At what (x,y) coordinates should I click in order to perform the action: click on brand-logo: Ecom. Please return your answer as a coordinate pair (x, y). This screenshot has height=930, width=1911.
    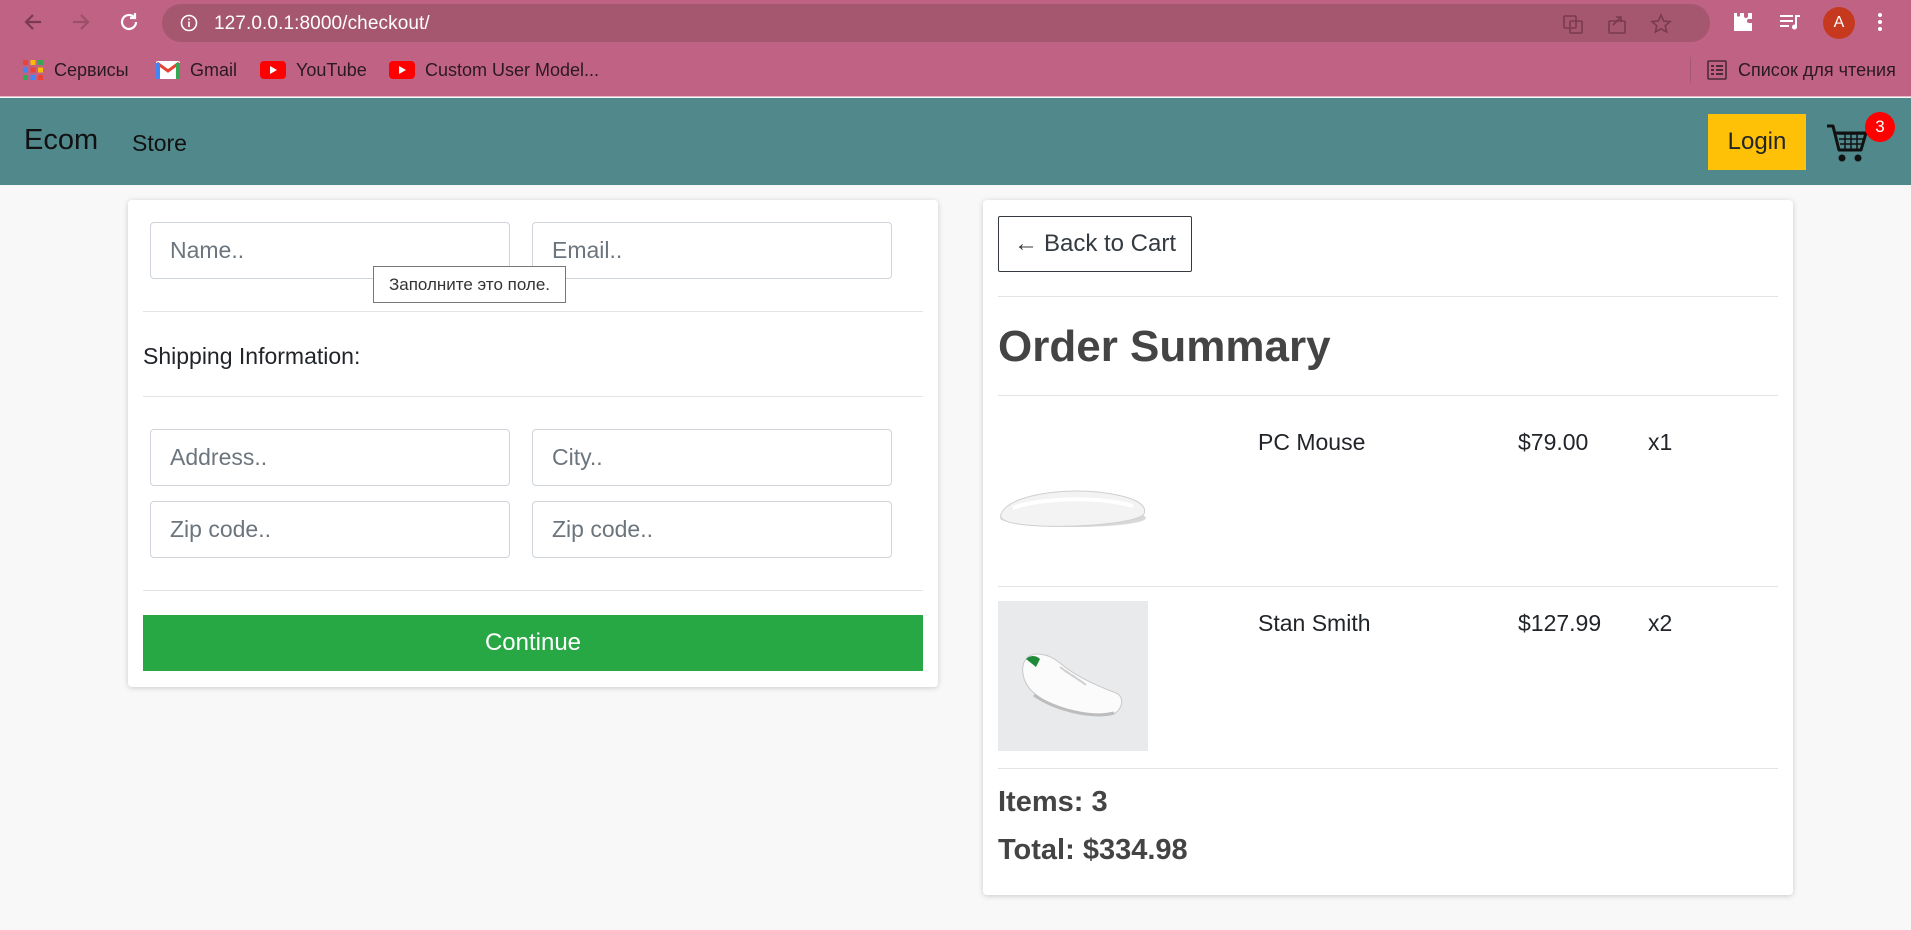
    Looking at the image, I should click on (61, 140).